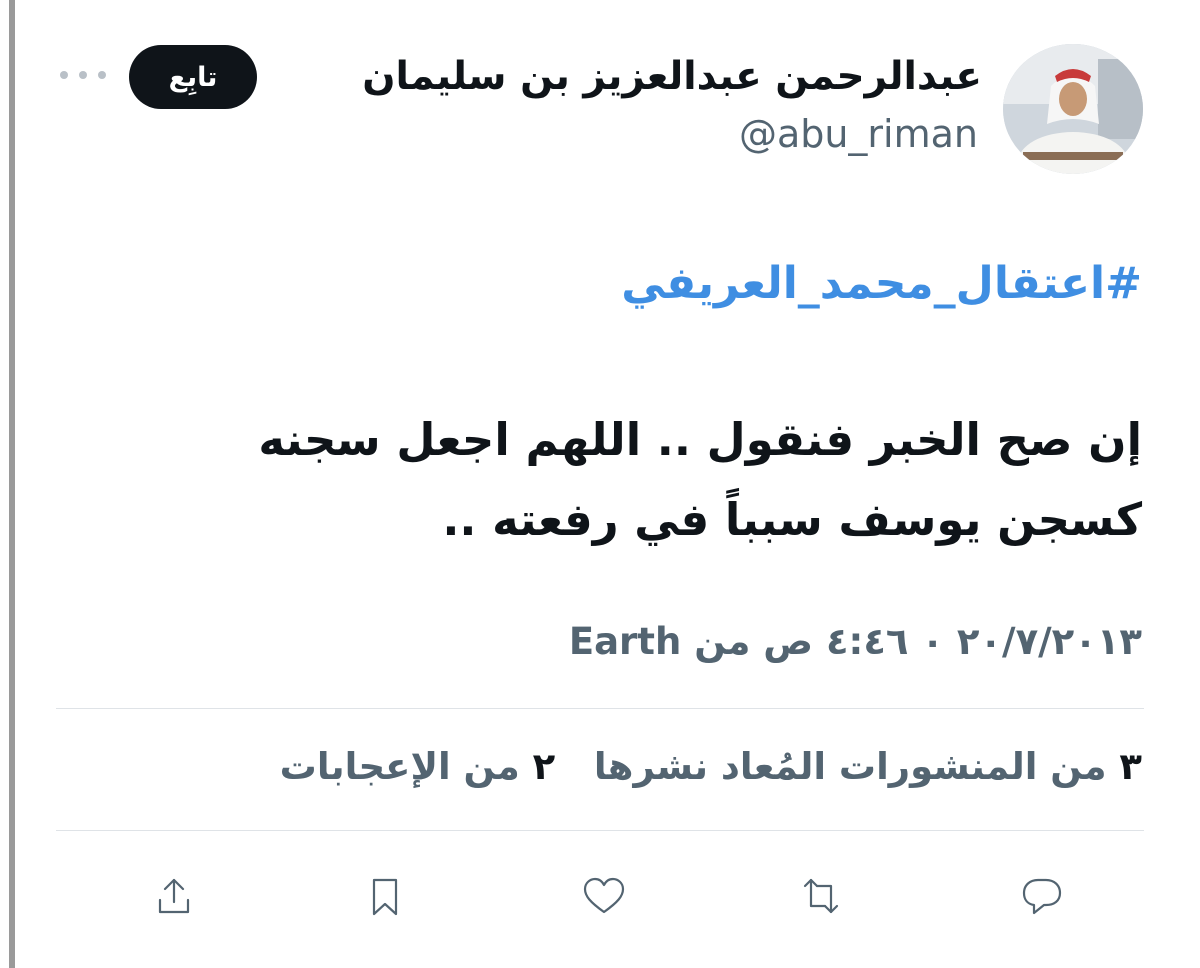 The width and height of the screenshot is (1200, 968). I want to click on action-bar, so click(608, 896).